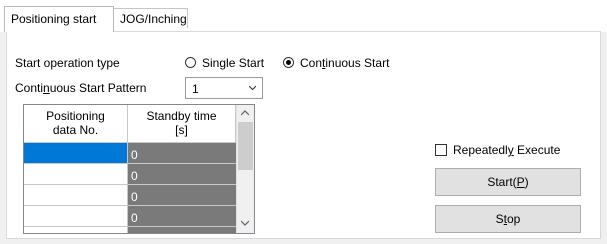 Image resolution: width=607 pixels, height=244 pixels. Describe the element at coordinates (288, 62) in the screenshot. I see `continuous-start-radio` at that location.